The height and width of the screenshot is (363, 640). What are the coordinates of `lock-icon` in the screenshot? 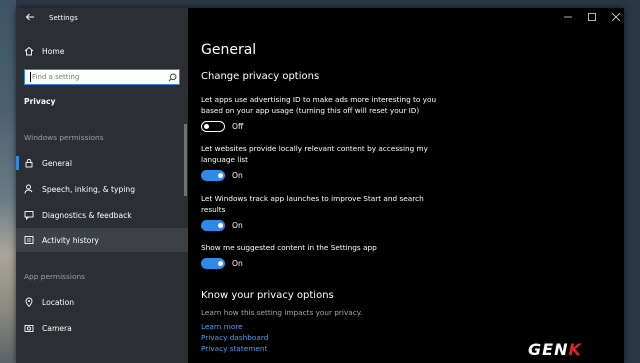 It's located at (29, 163).